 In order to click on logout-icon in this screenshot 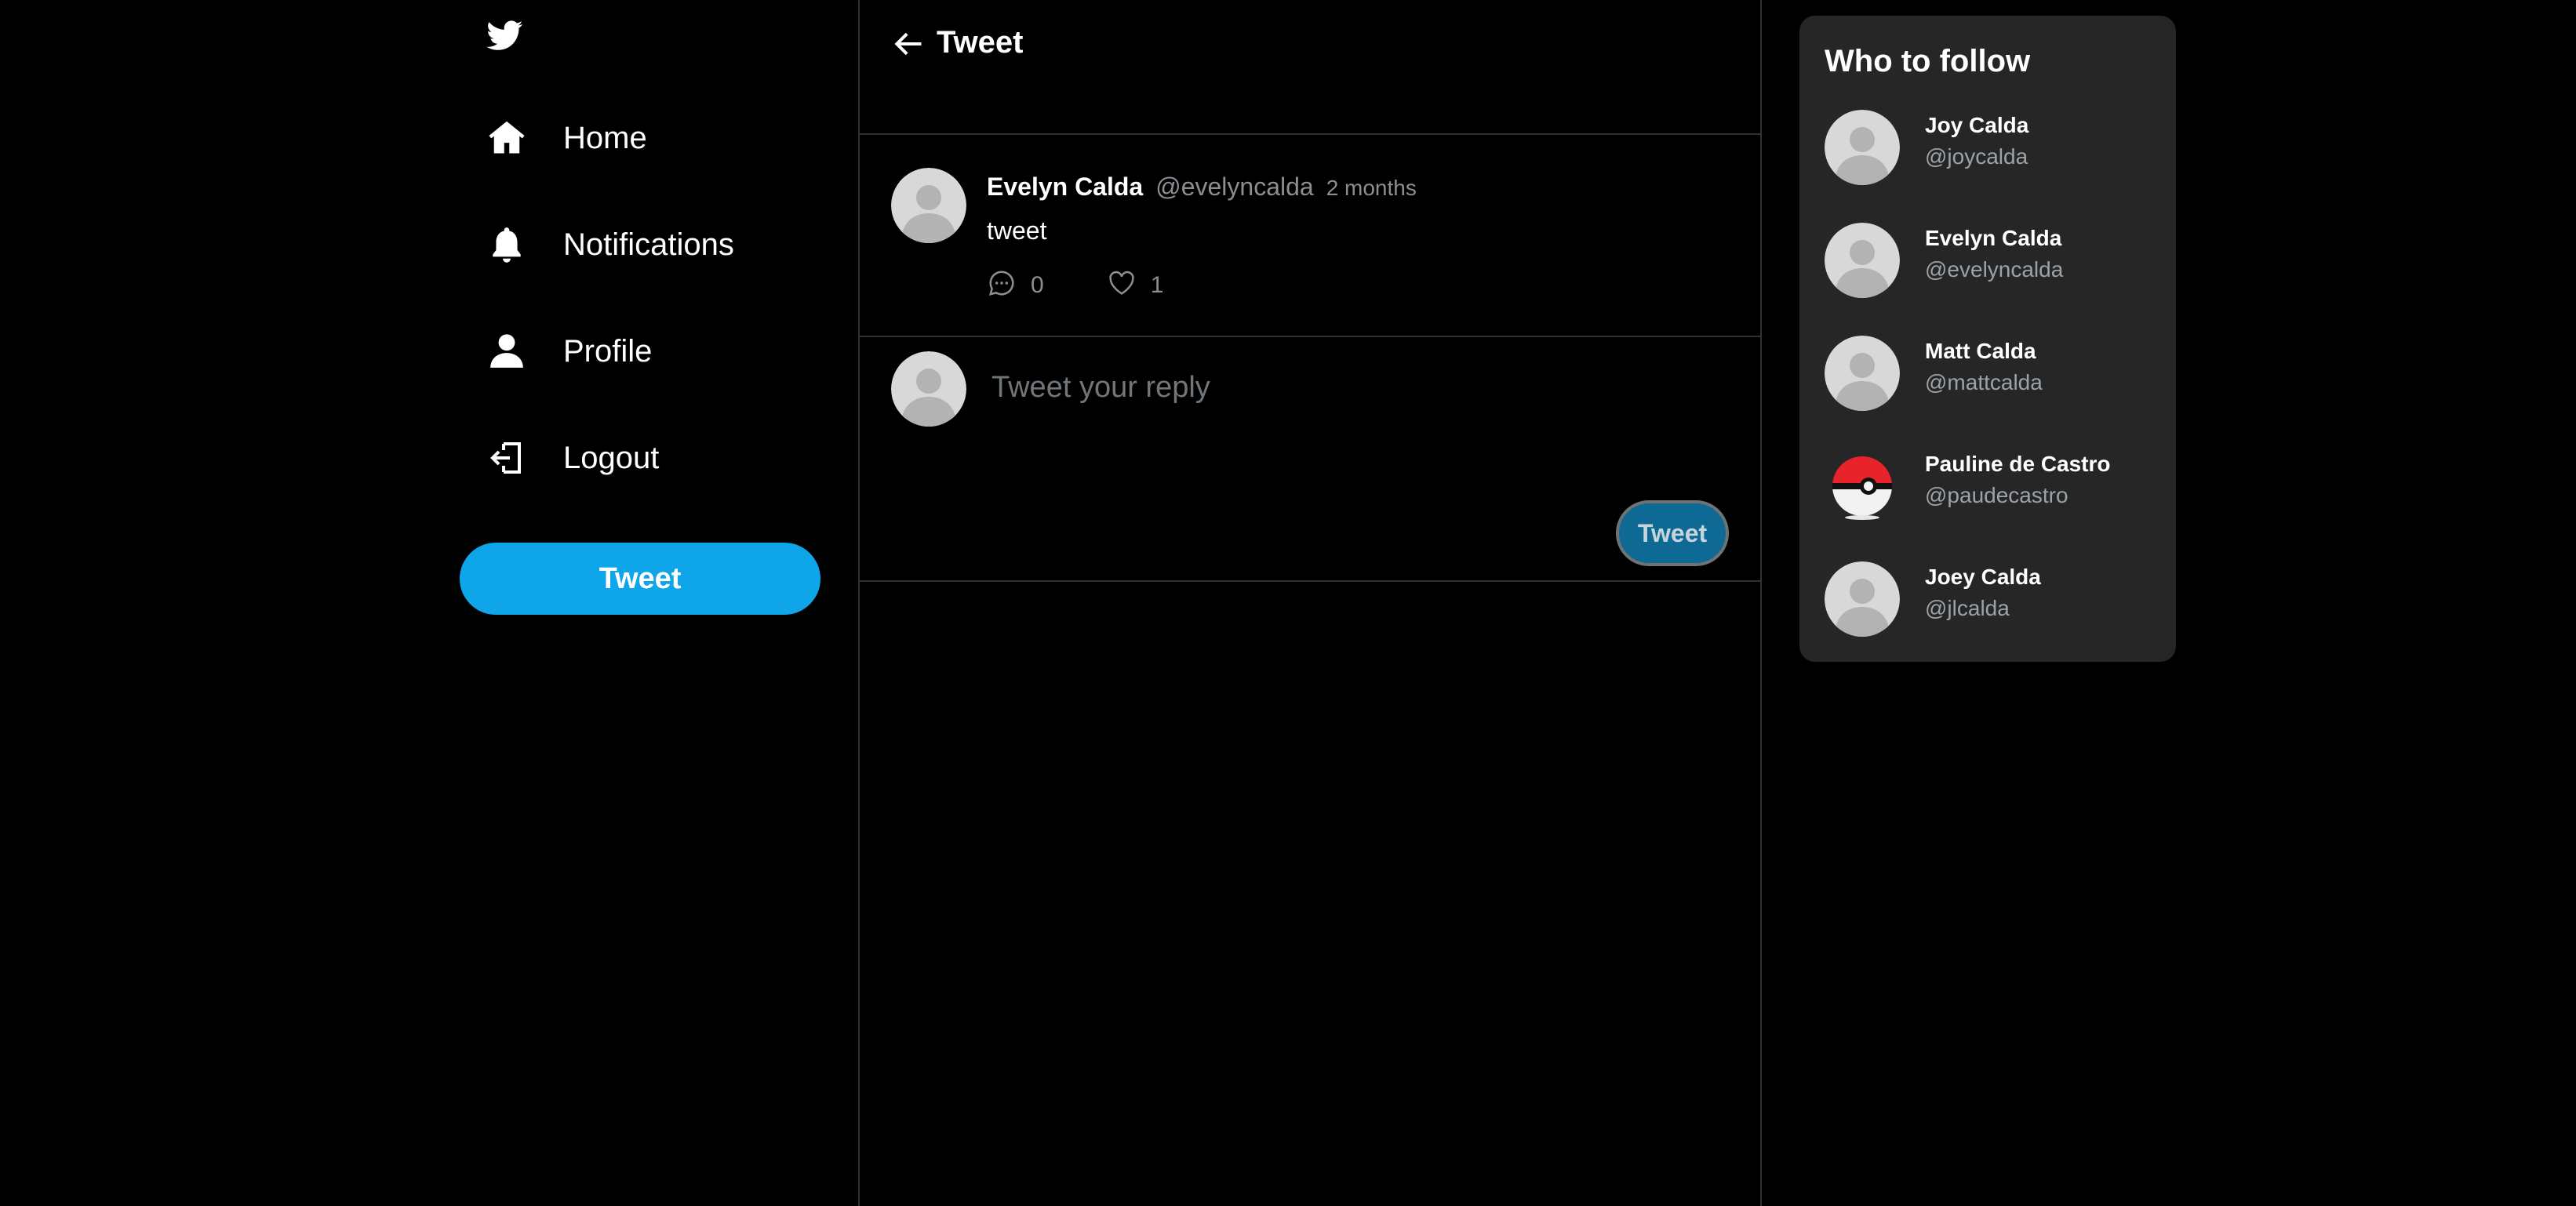, I will do `click(507, 458)`.